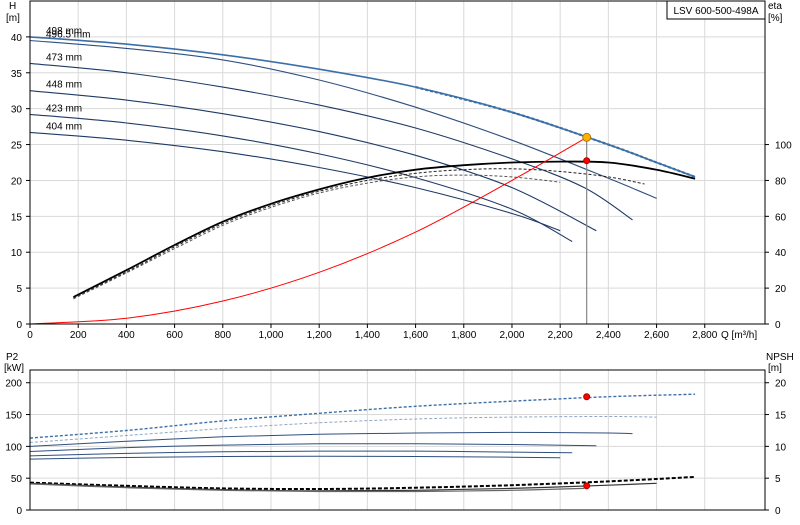  Describe the element at coordinates (17, 38) in the screenshot. I see `top-left-tick-label: 40` at that location.